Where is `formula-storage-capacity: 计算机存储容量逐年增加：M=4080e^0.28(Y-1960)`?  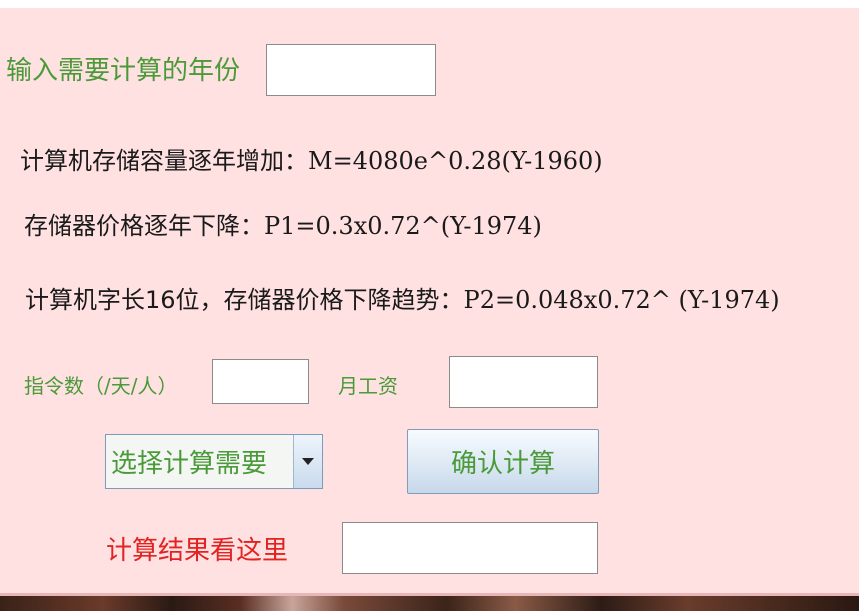 formula-storage-capacity: 计算机存储容量逐年增加：M=4080e^0.28(Y-1960) is located at coordinates (311, 158).